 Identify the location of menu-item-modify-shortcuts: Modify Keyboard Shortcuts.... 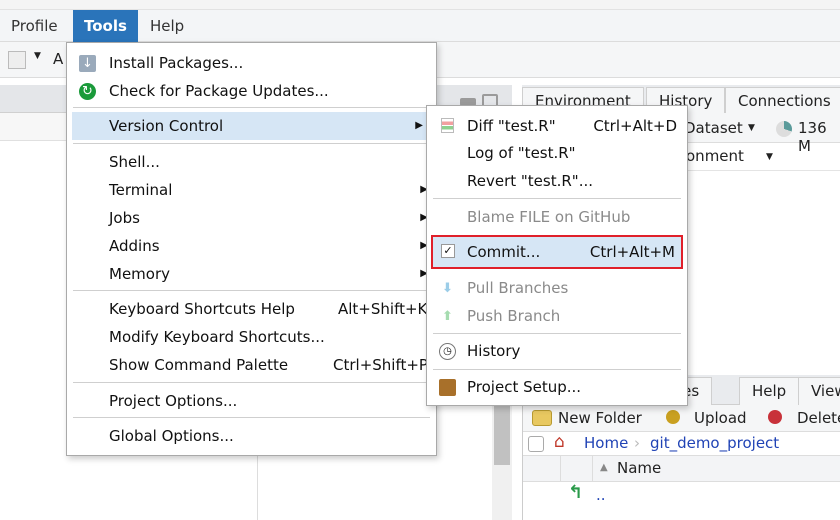
(251, 337).